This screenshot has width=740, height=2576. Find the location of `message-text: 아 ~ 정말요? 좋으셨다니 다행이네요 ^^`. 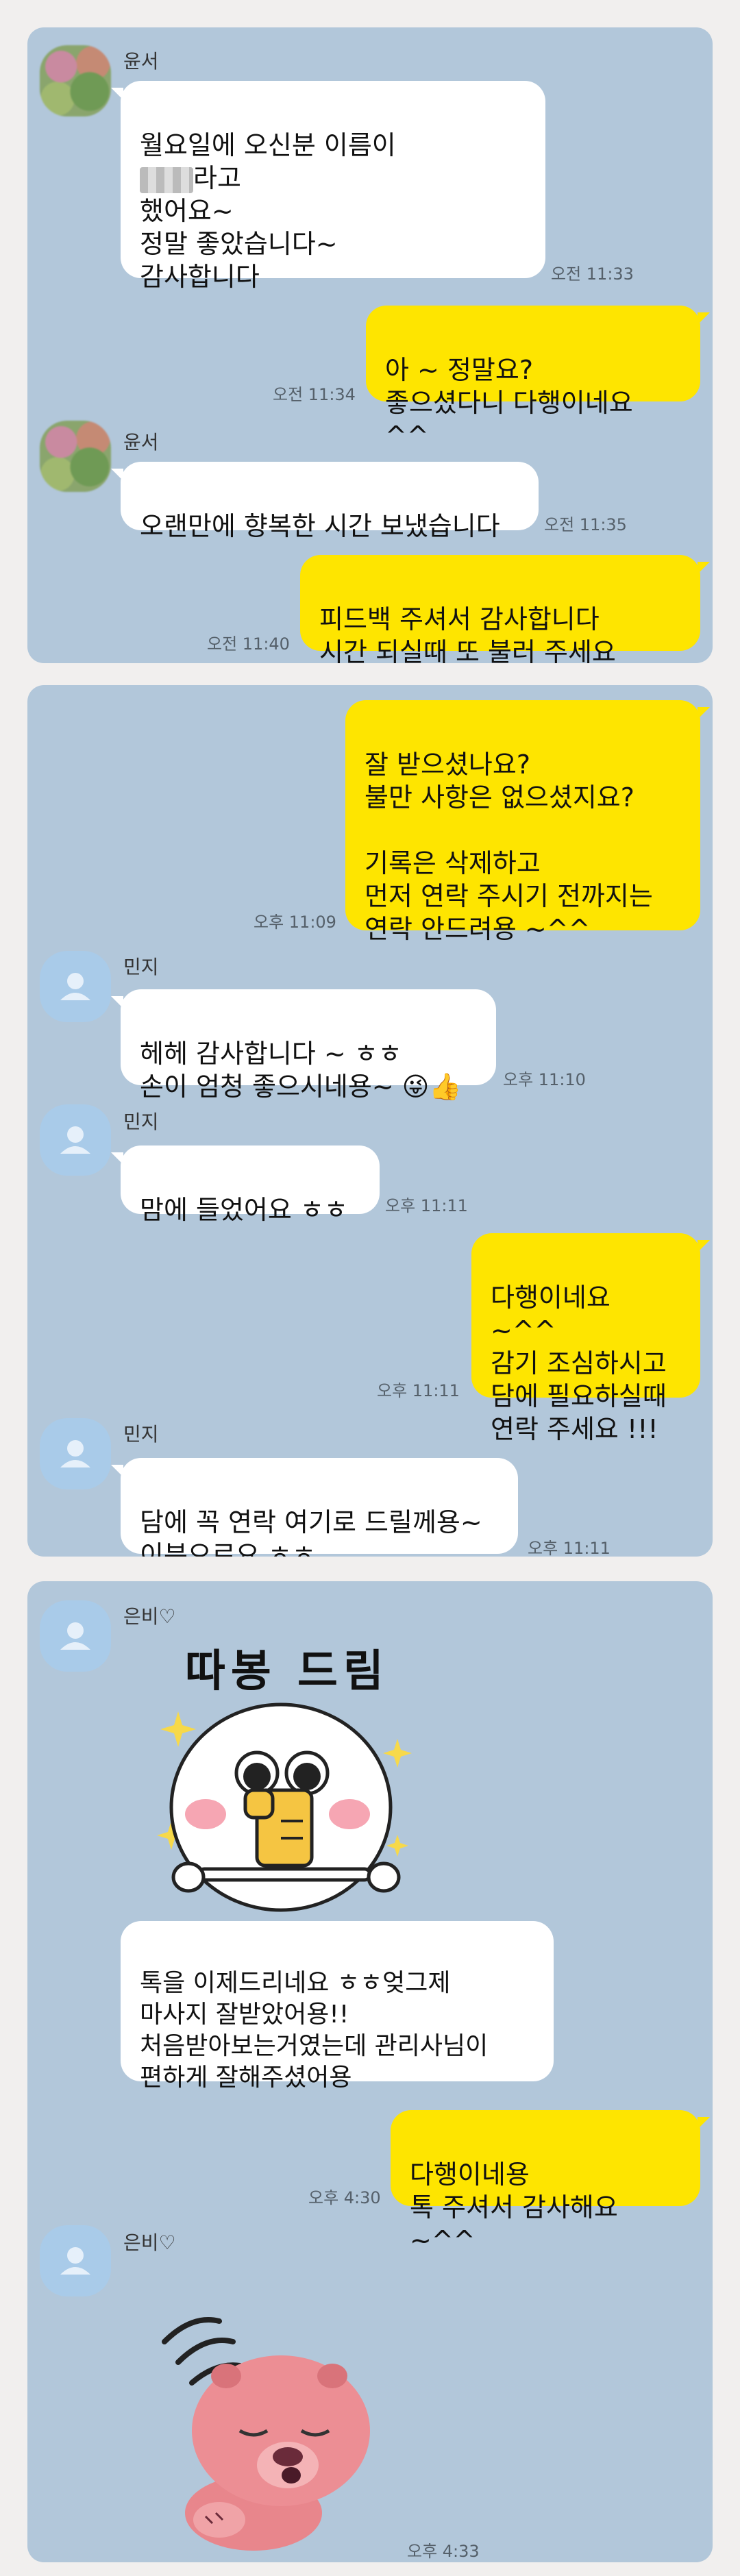

message-text: 아 ~ 정말요? 좋으셨다니 다행이네요 ^^ is located at coordinates (509, 403).